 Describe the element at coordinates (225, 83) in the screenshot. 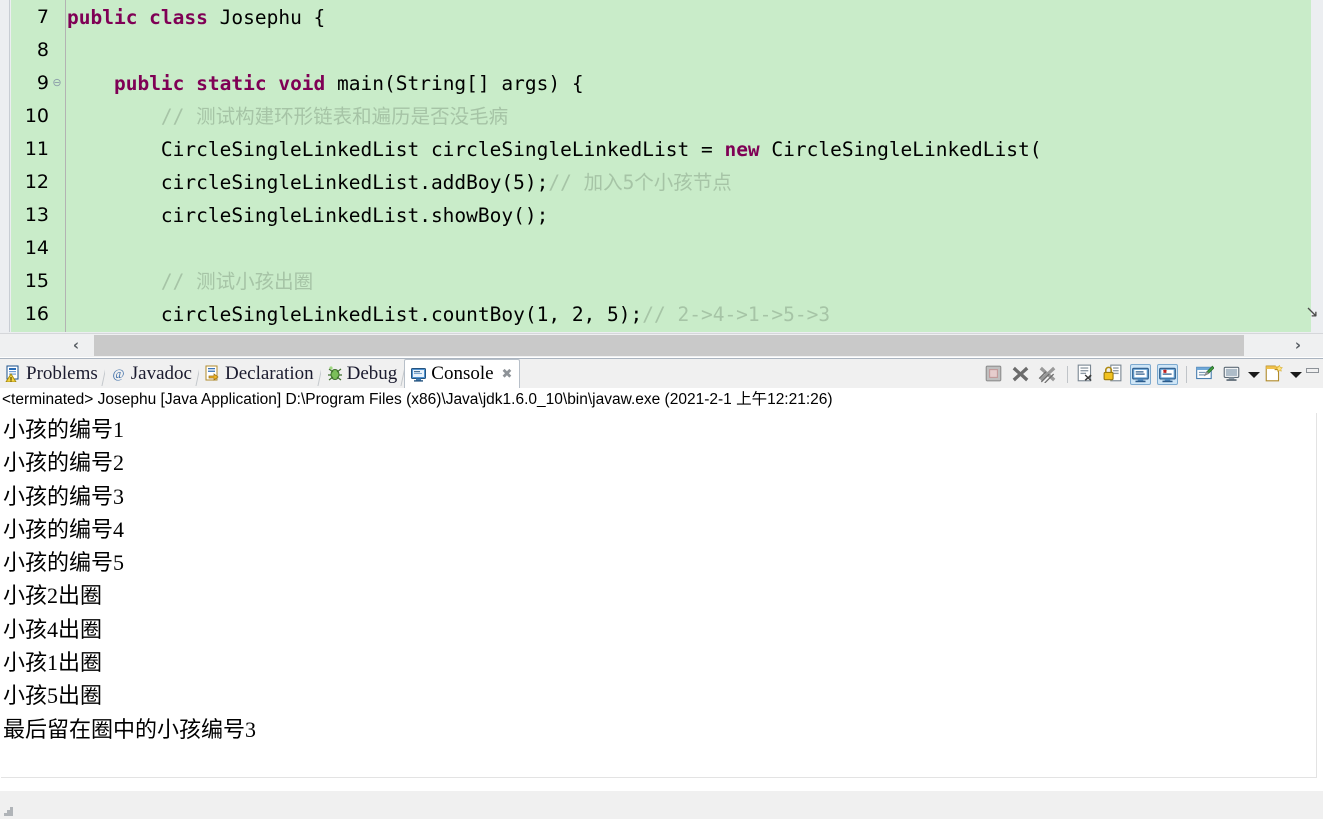

I see `code-token-kw: public static void` at that location.